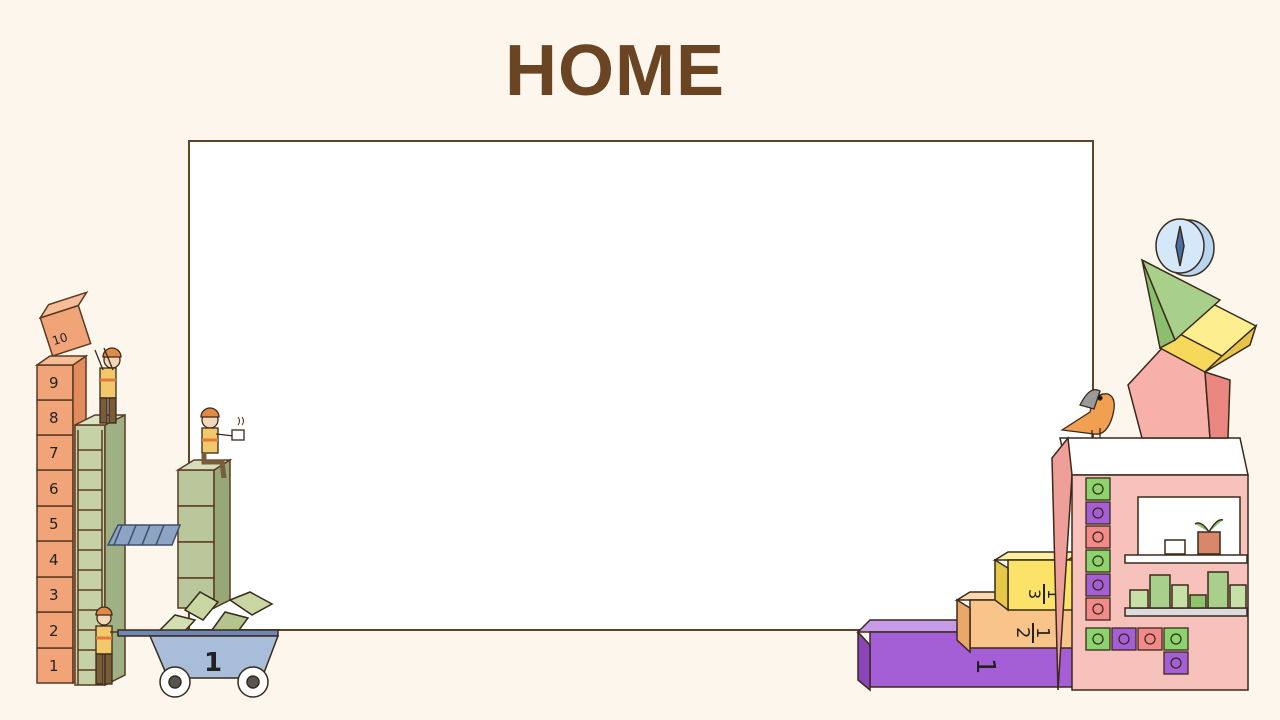 Image resolution: width=1280 pixels, height=720 pixels. I want to click on svg-text: 3, so click(1034, 594).